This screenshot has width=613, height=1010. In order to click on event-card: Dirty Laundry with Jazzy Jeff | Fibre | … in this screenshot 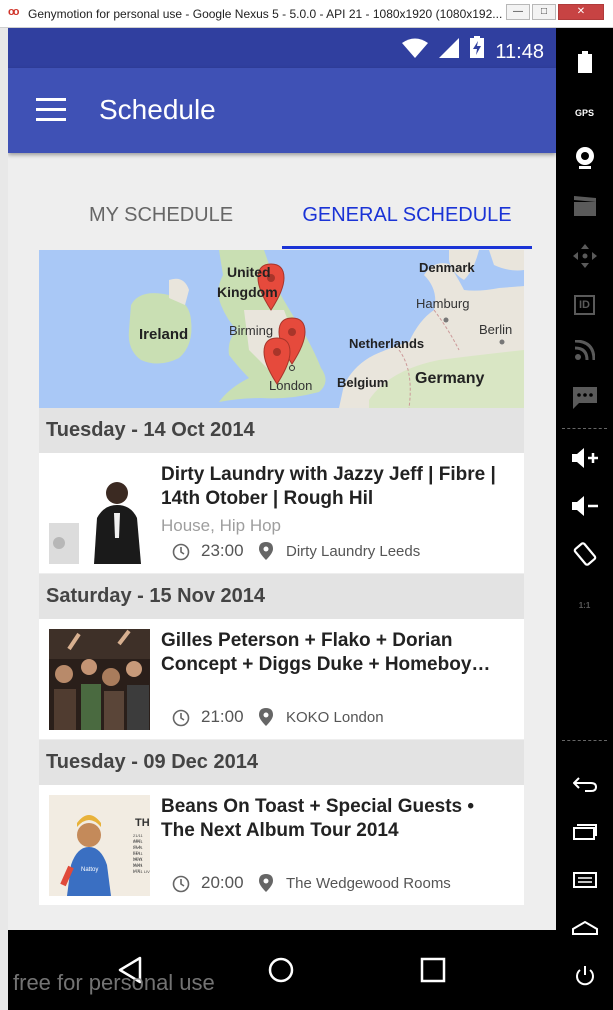, I will do `click(281, 513)`.